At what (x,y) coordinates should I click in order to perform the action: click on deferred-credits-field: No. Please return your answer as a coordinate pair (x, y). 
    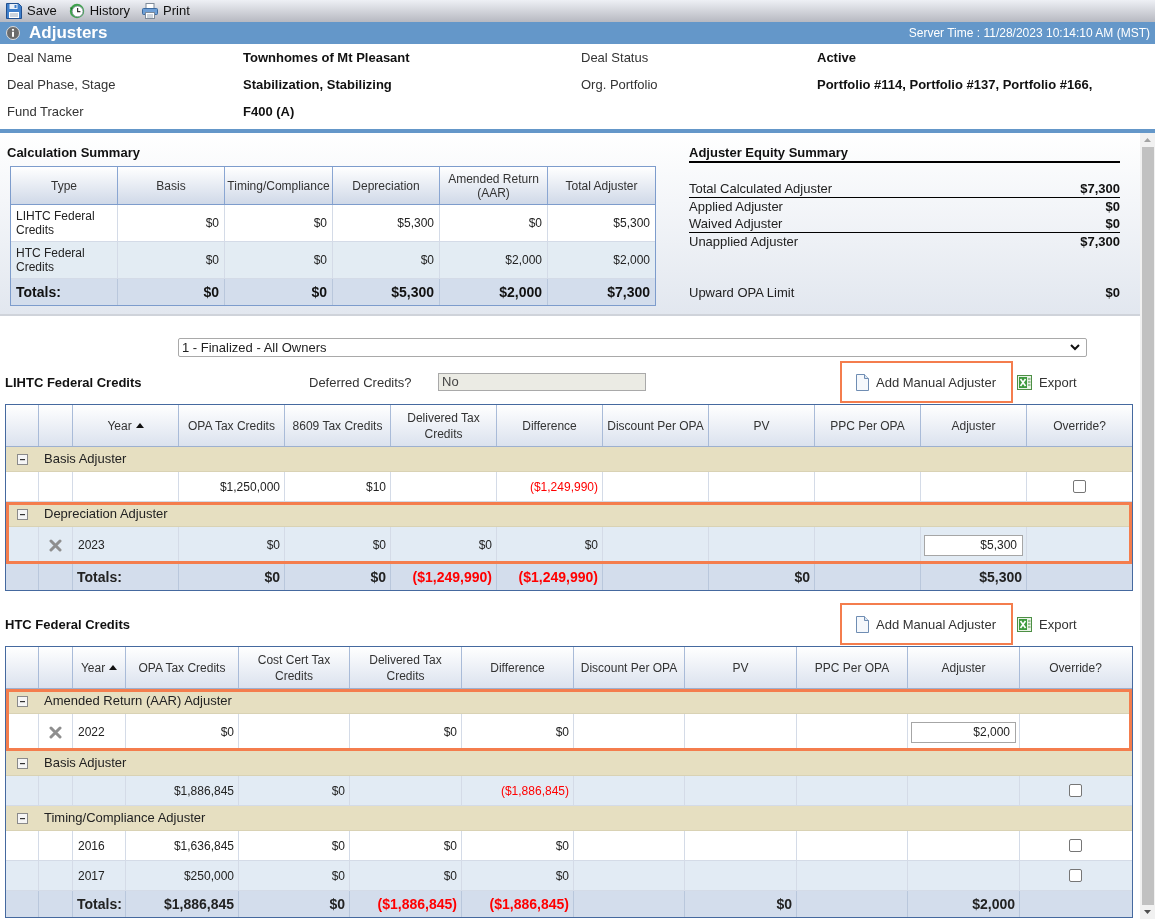
    Looking at the image, I should click on (542, 382).